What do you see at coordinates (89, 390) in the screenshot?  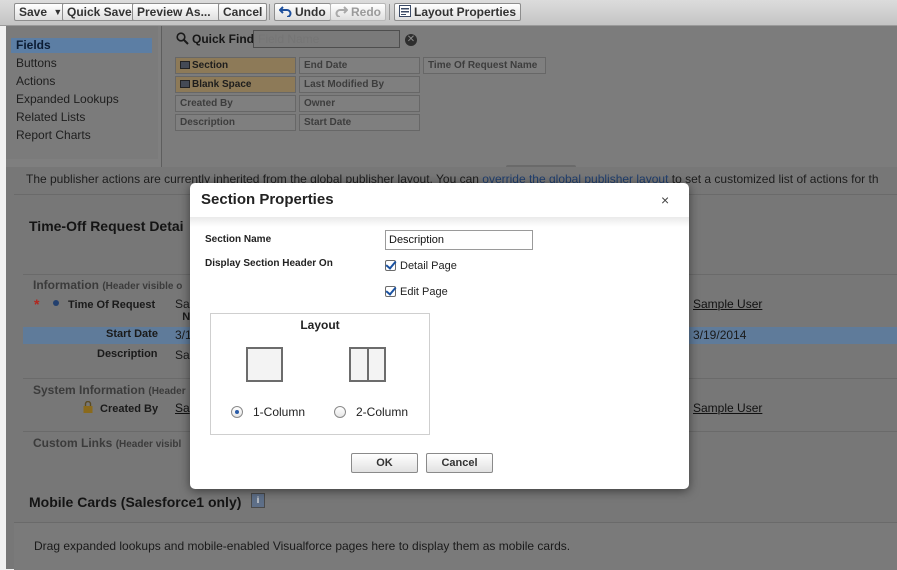 I see `section-title: System Information` at bounding box center [89, 390].